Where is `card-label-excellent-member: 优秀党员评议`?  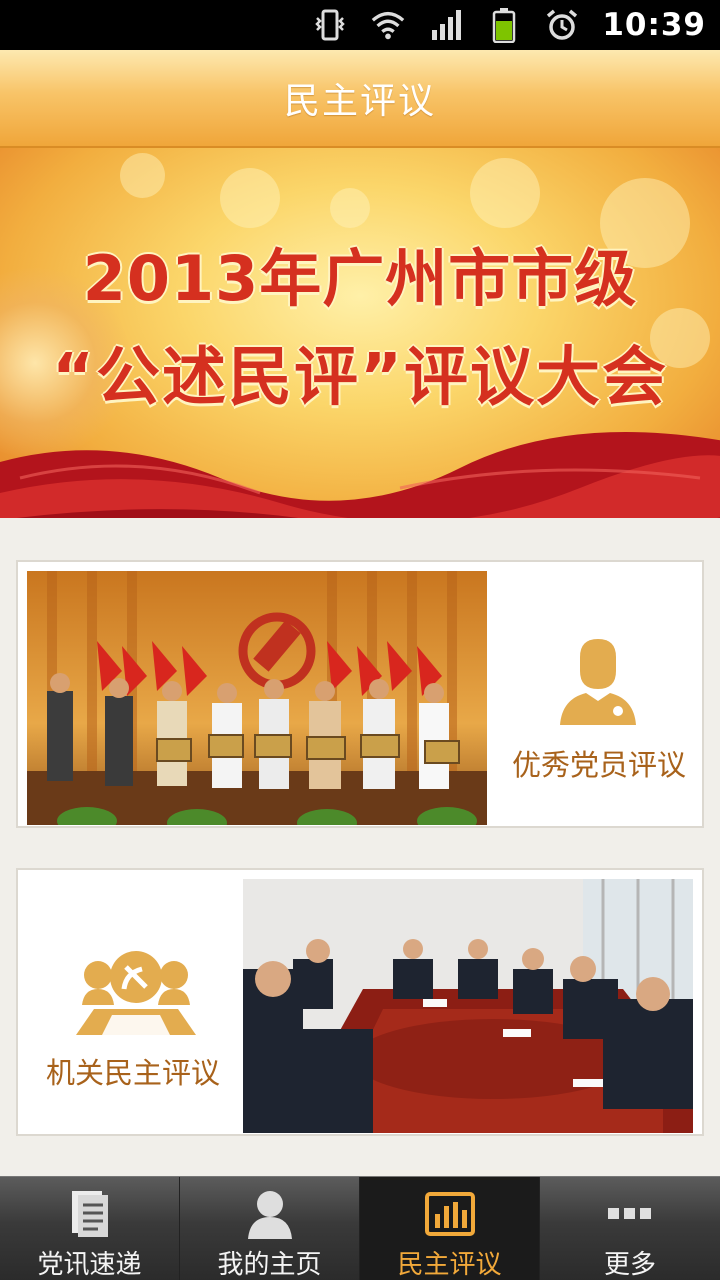
card-label-excellent-member: 优秀党员评议 is located at coordinates (598, 765).